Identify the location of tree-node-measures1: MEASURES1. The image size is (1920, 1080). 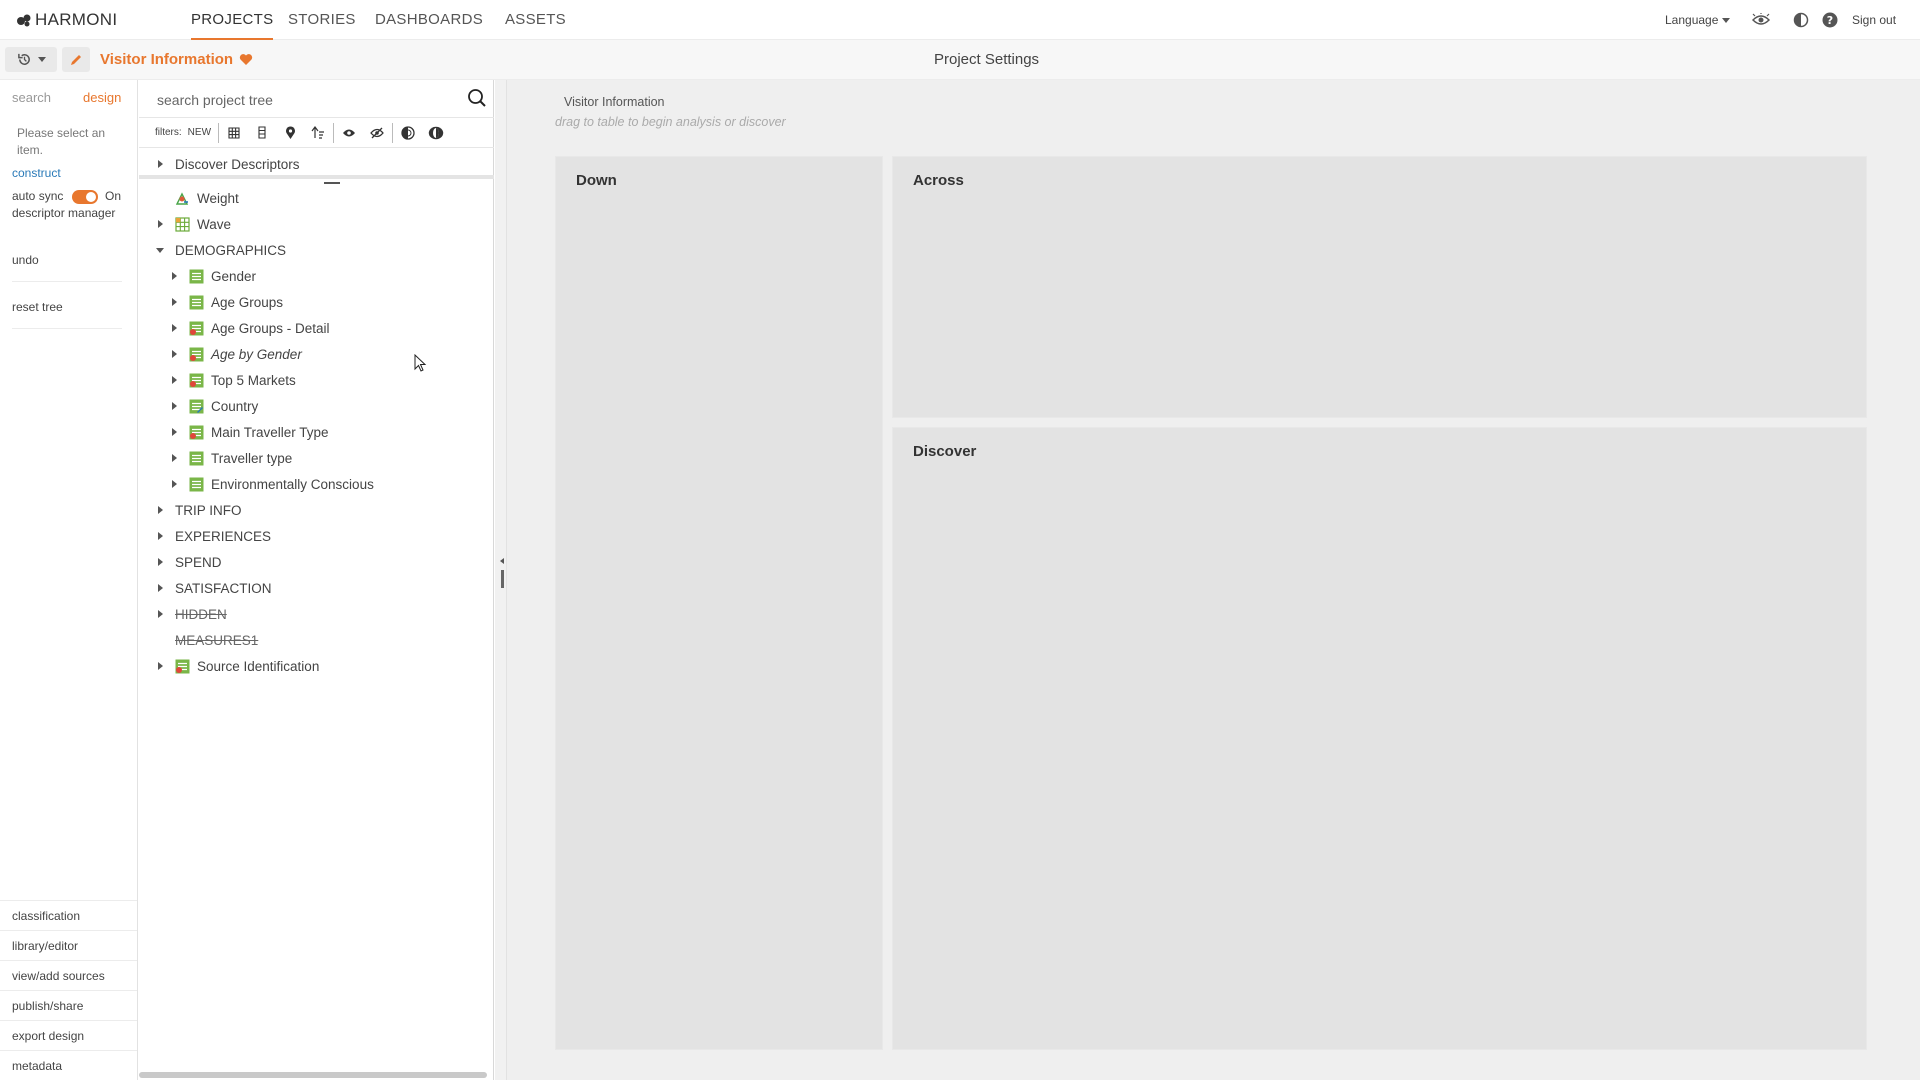
(205, 640).